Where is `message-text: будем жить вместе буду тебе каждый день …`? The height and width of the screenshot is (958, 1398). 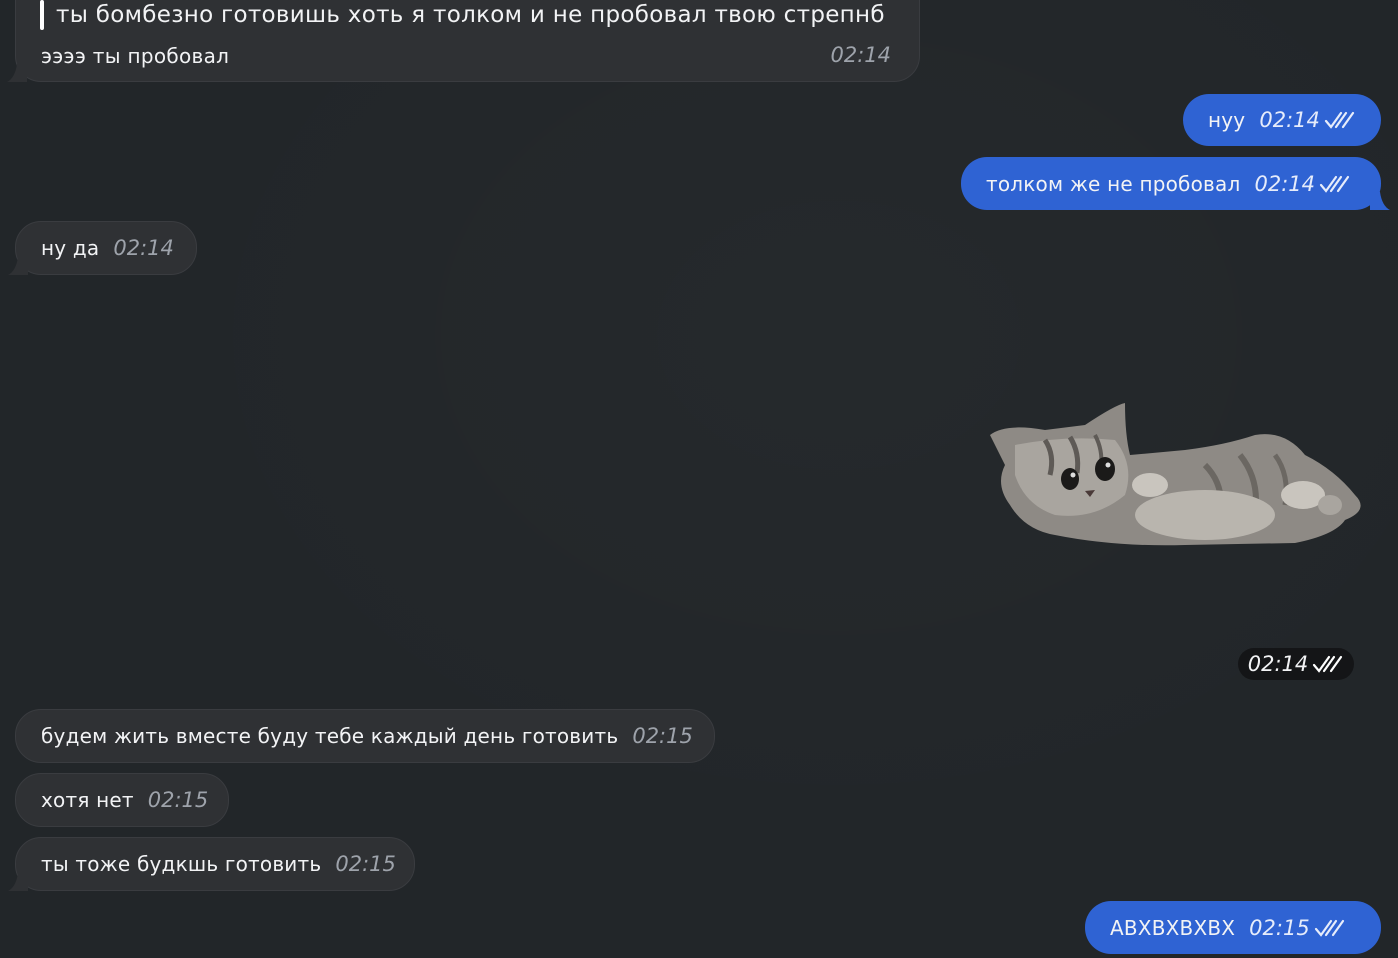 message-text: будем жить вместе буду тебе каждый день … is located at coordinates (330, 736).